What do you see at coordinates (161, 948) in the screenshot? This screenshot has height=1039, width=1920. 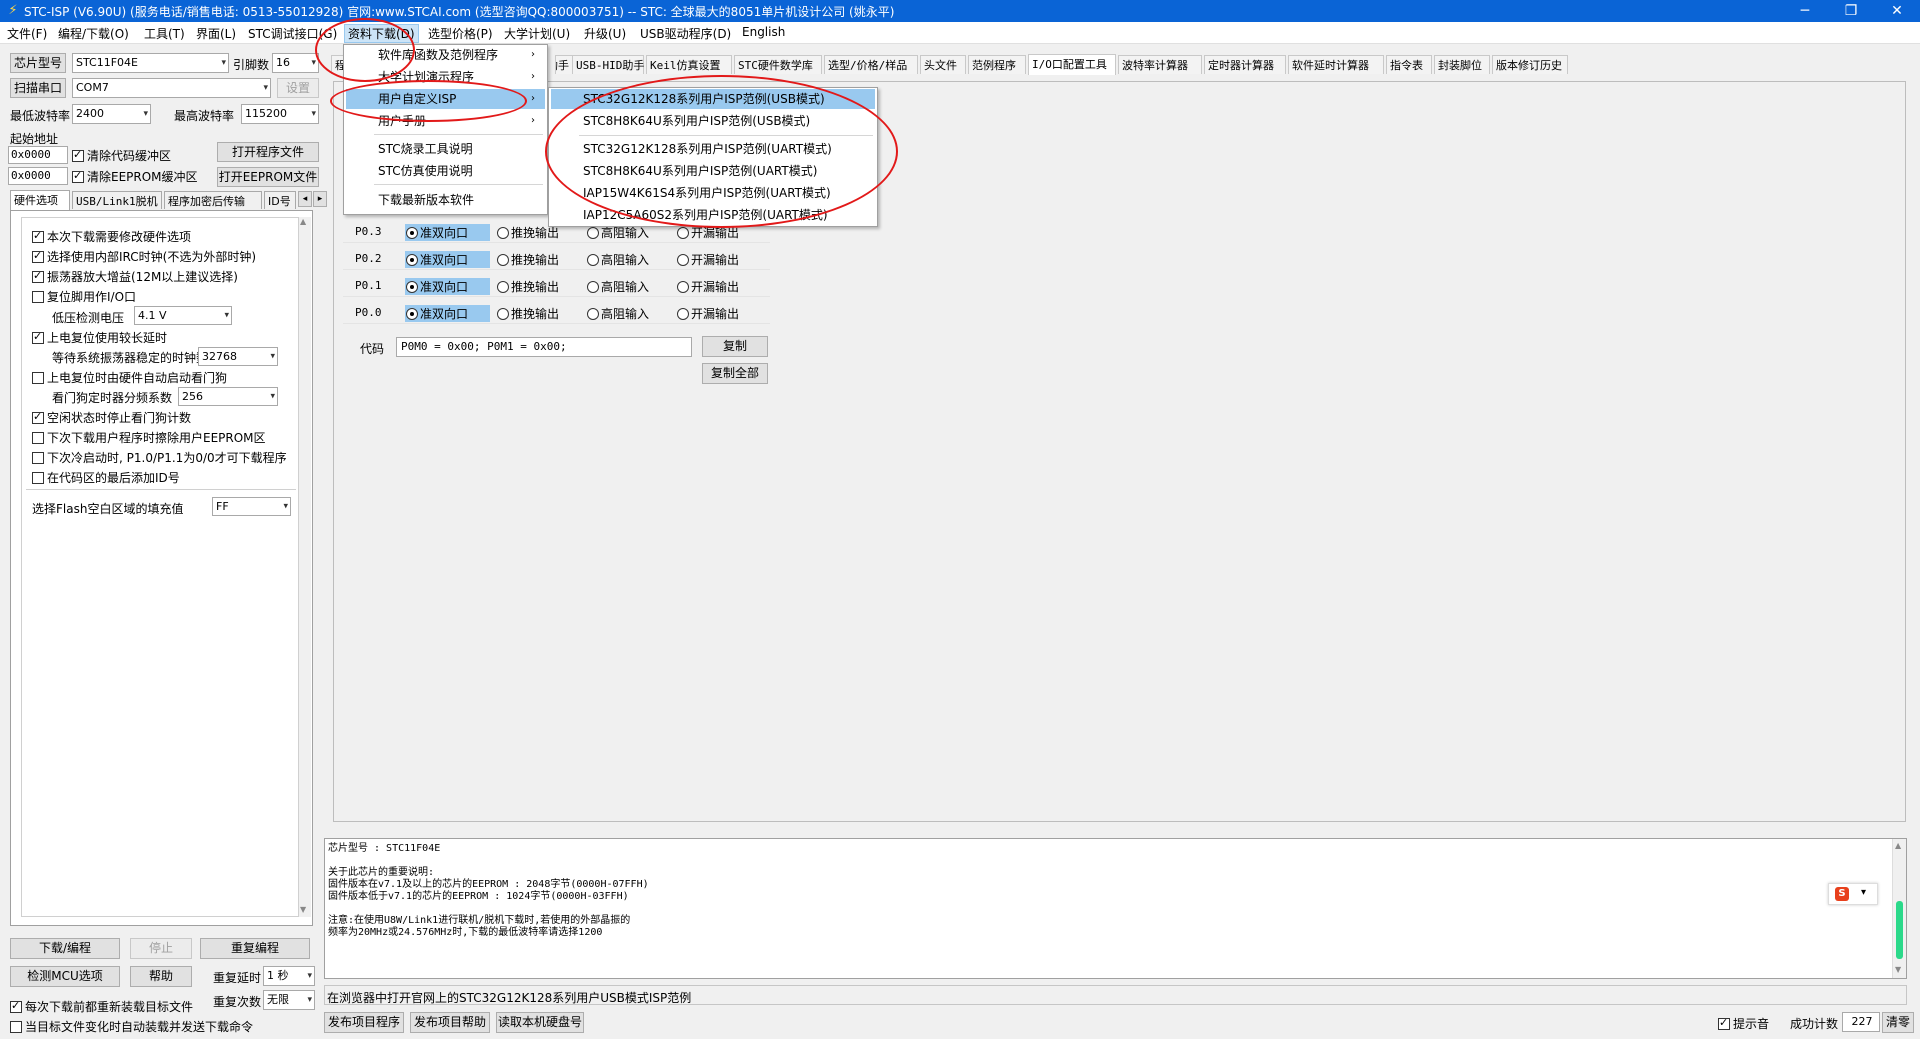 I see `stop-button: 停止` at bounding box center [161, 948].